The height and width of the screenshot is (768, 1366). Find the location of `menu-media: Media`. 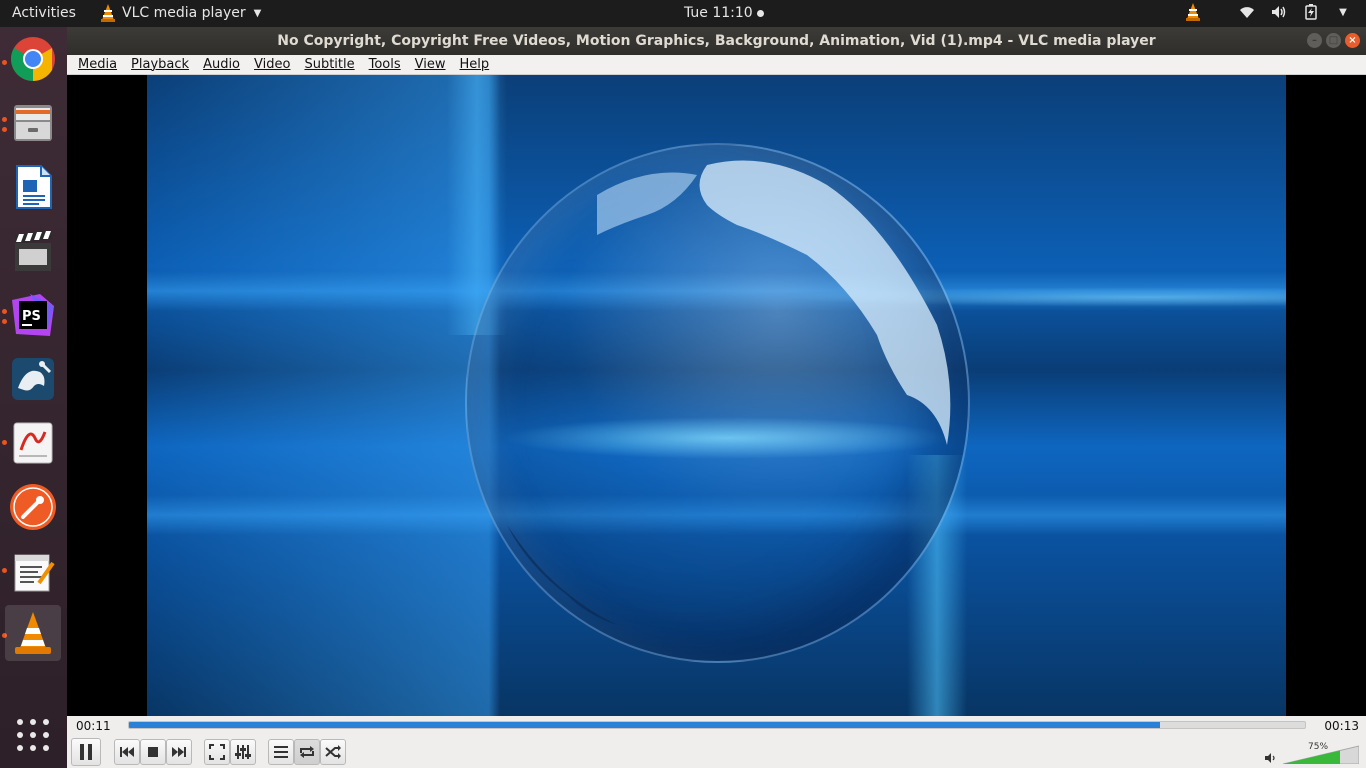

menu-media: Media is located at coordinates (97, 64).